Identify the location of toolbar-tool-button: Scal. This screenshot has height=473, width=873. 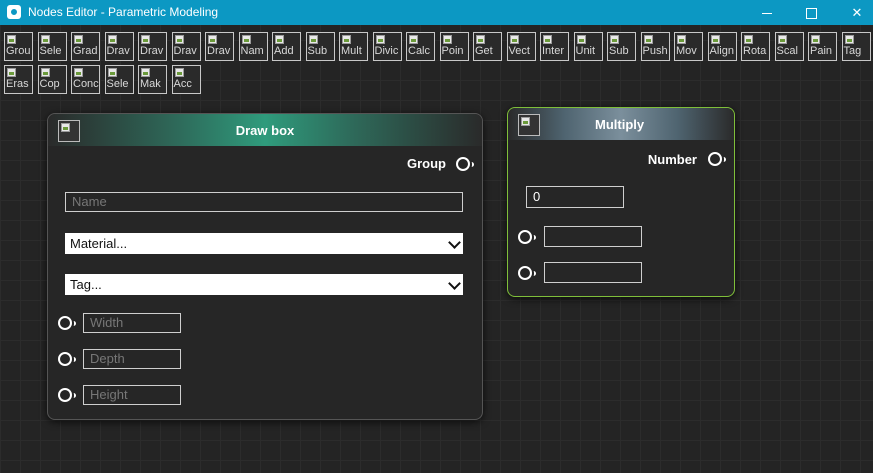
(789, 46).